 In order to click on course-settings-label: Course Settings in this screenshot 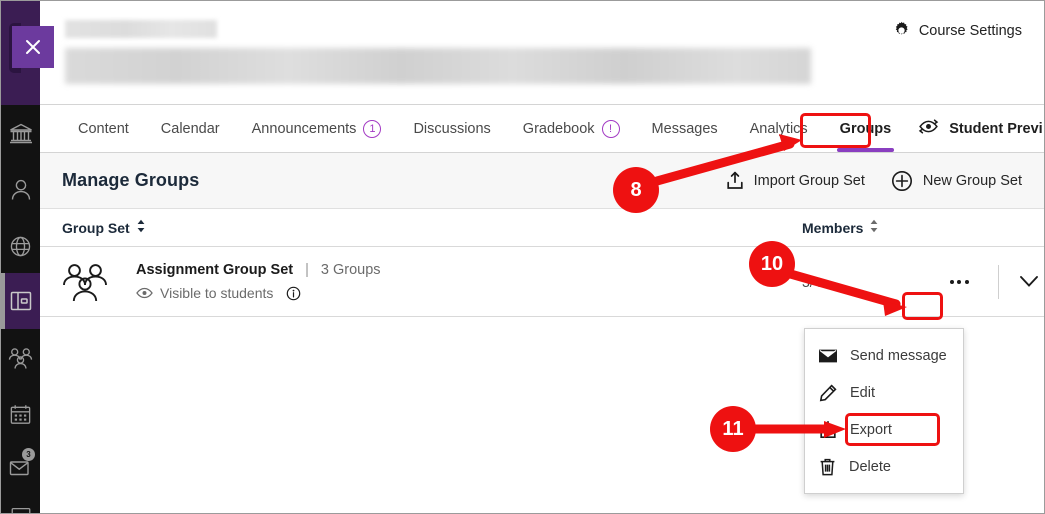, I will do `click(970, 30)`.